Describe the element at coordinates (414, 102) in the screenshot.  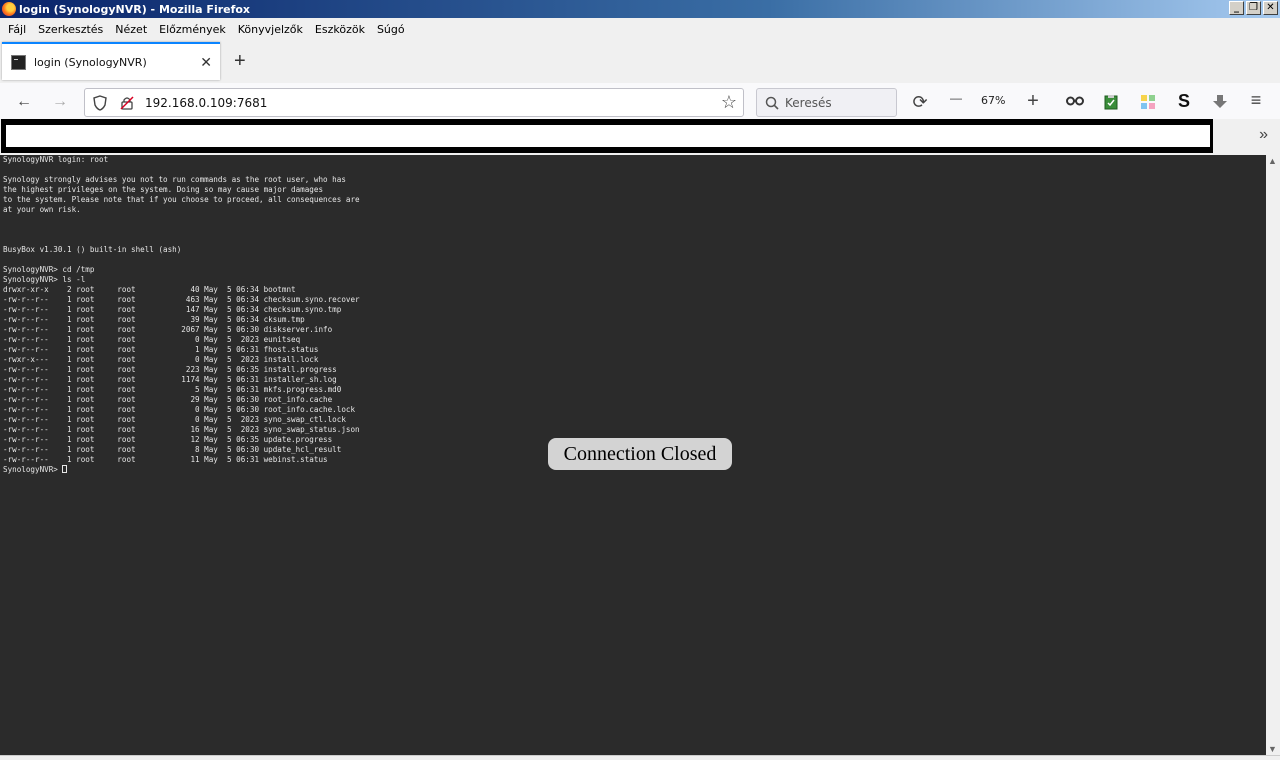
I see `url-bar: 192.168.0.109:7681 ☆` at that location.